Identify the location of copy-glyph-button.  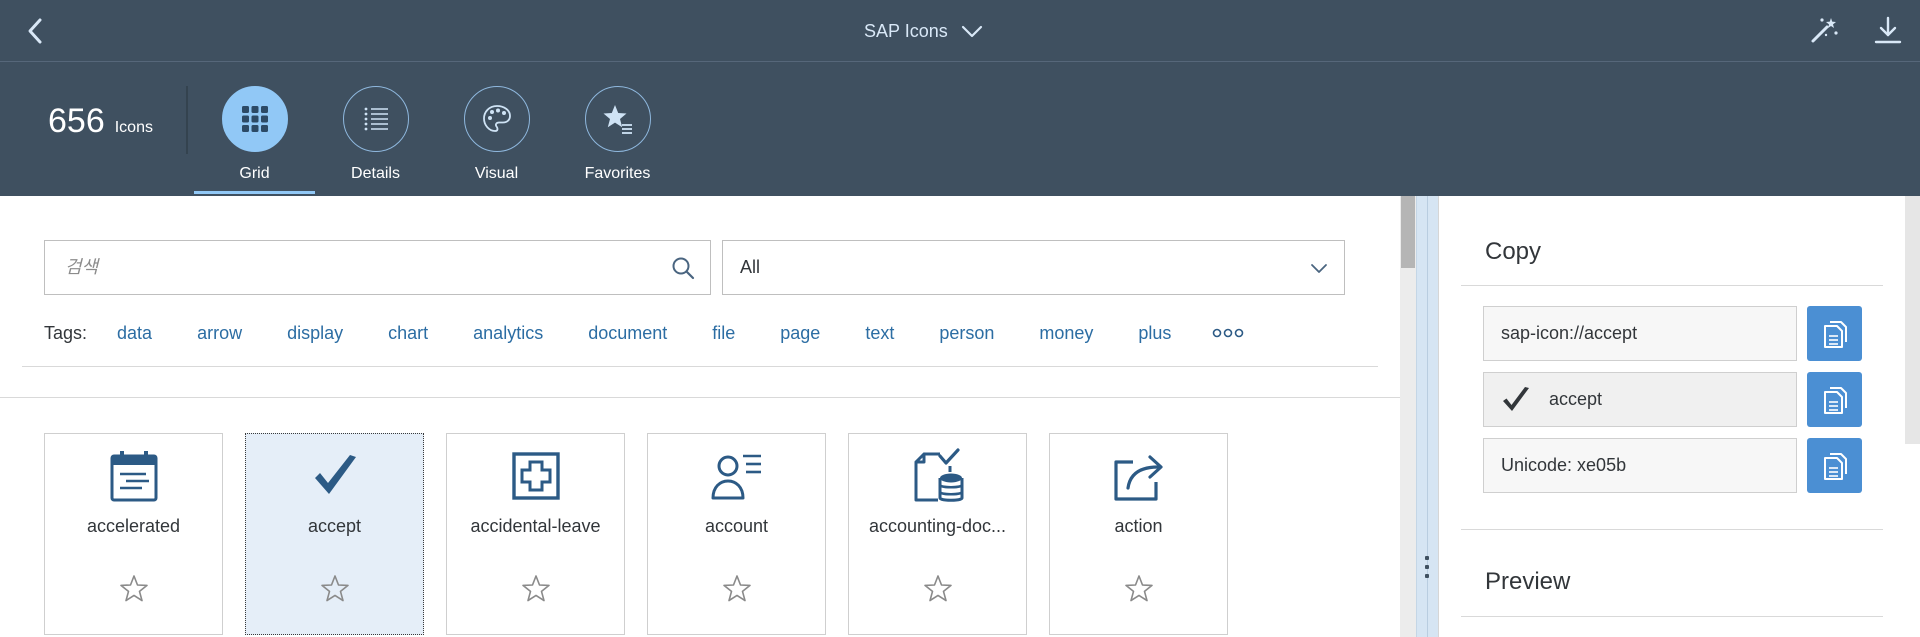
(1834, 399).